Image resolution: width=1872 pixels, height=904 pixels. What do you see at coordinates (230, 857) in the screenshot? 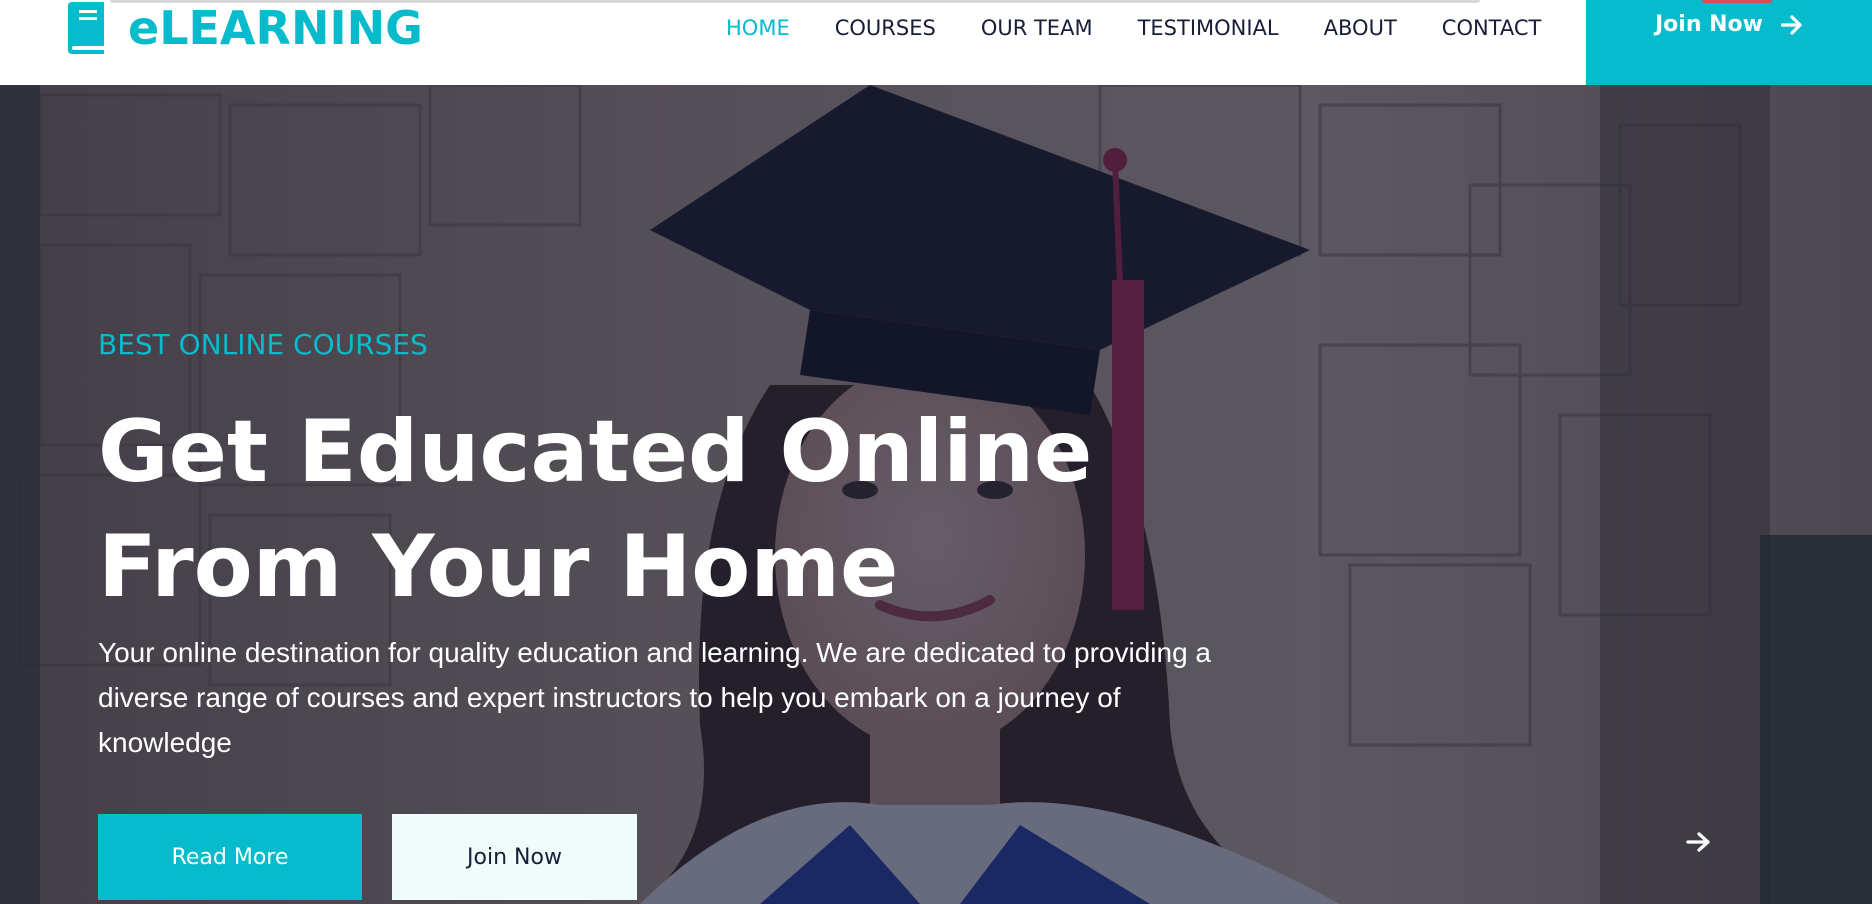
I see `read-more-button: Read More` at bounding box center [230, 857].